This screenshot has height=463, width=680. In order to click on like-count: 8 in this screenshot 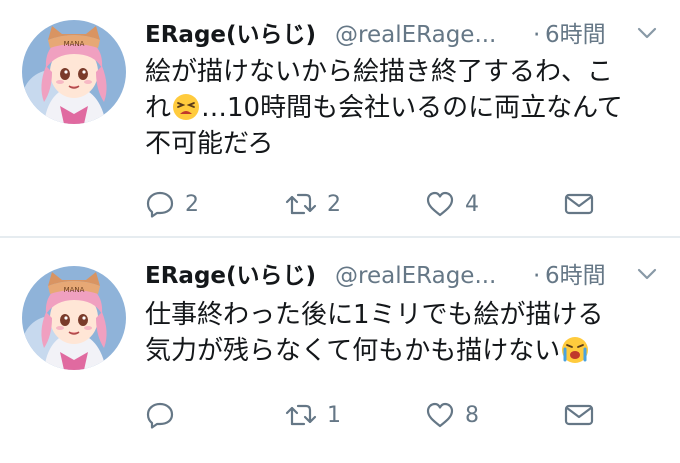, I will do `click(472, 415)`.